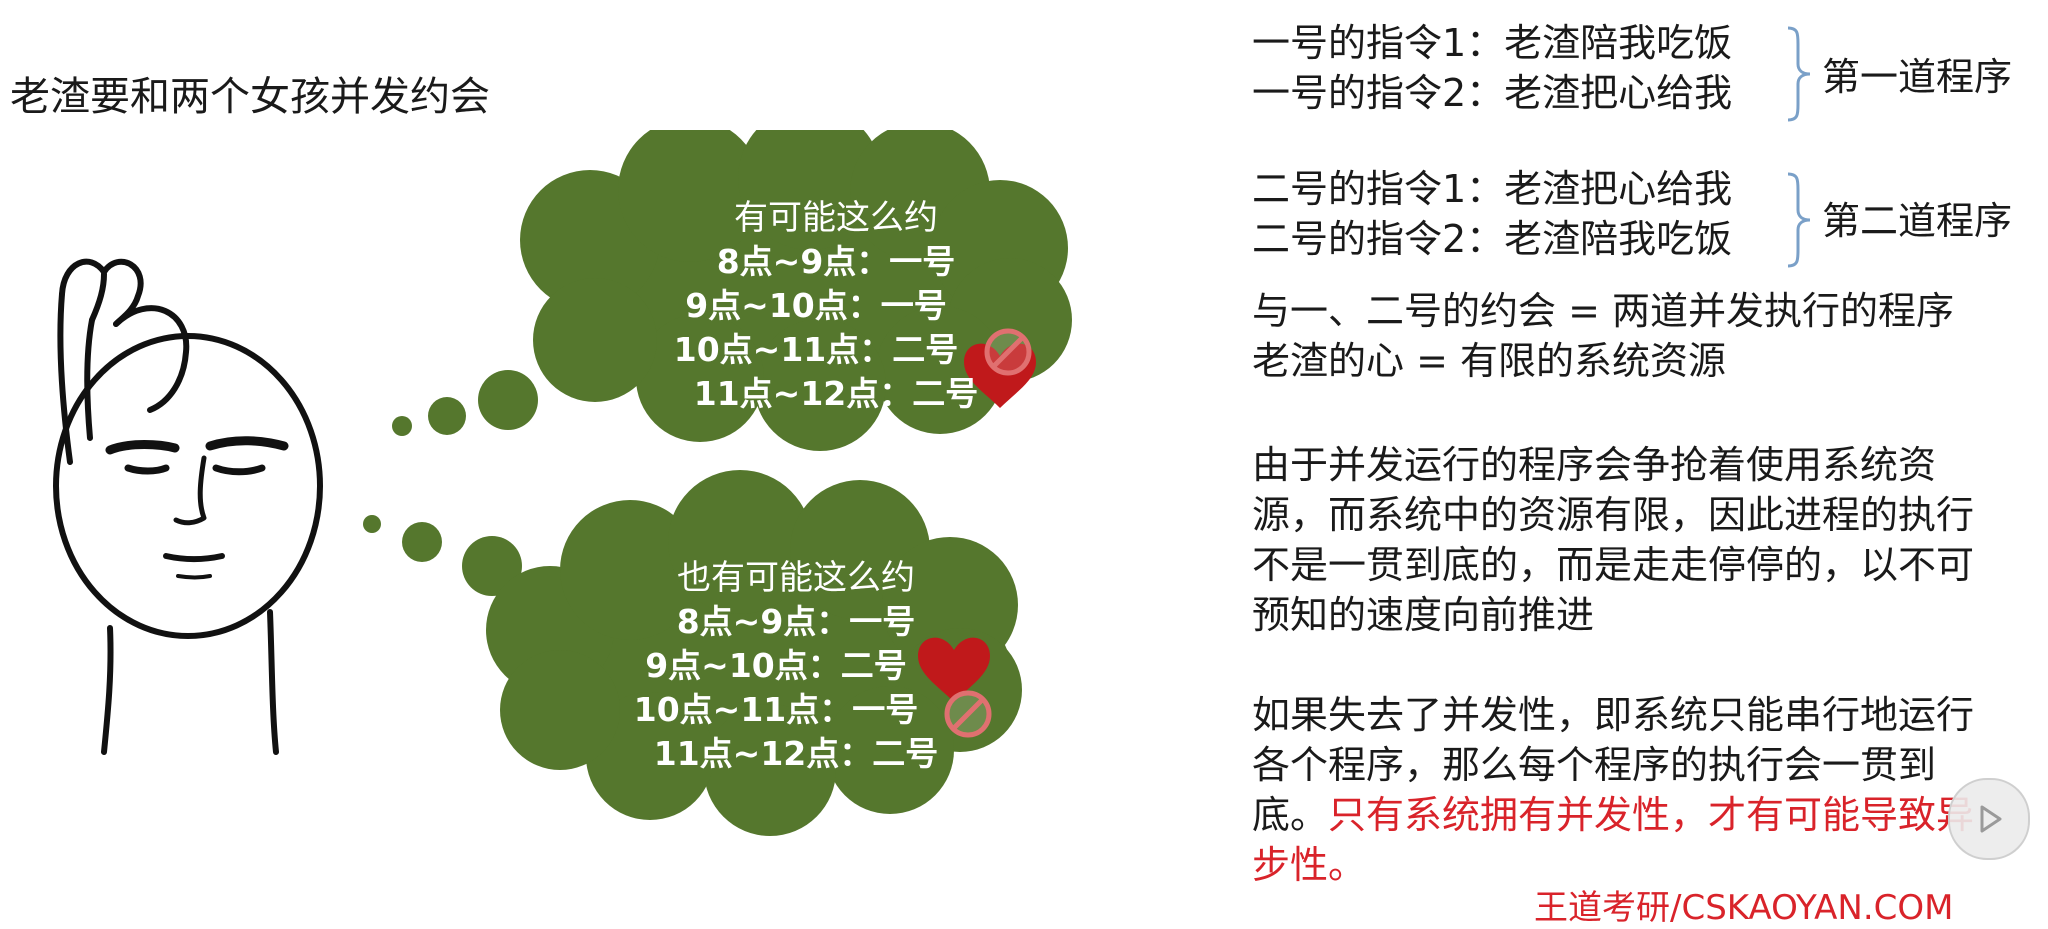  I want to click on footer-watermark: 王道考研/CSKAOYAN.COM, so click(1744, 908).